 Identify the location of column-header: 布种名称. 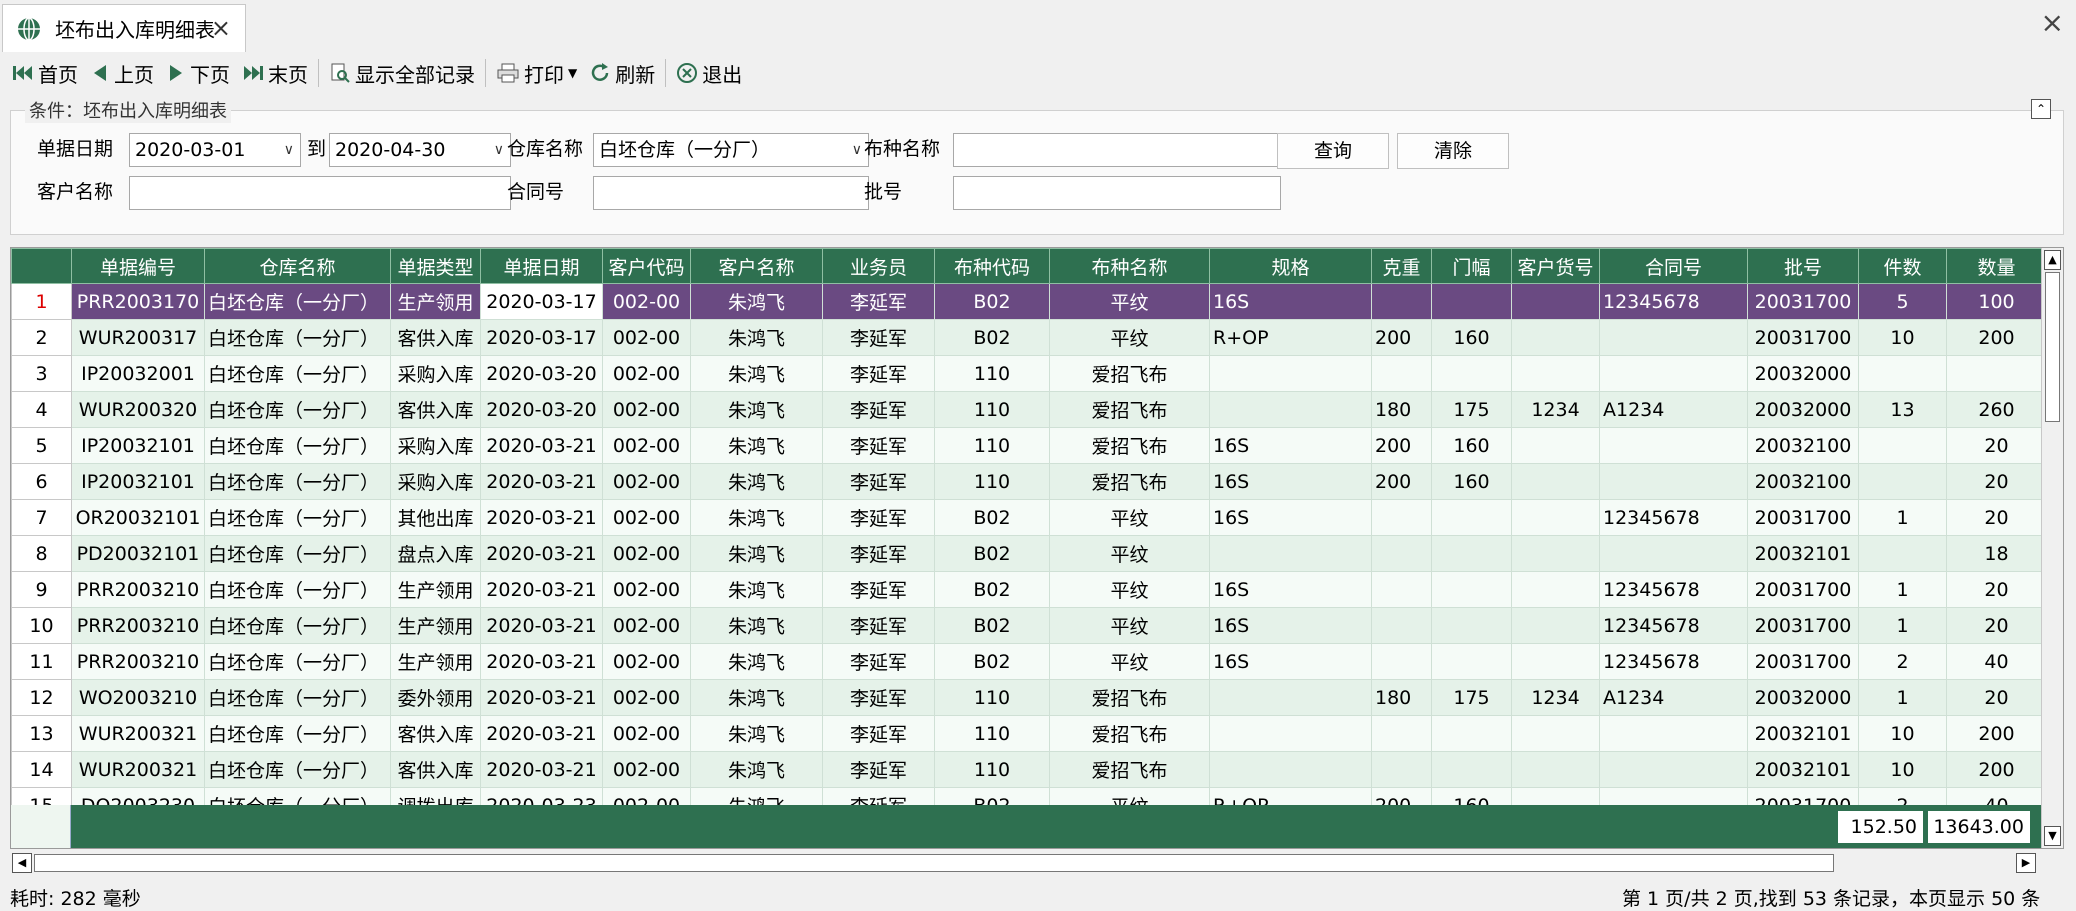
(1129, 266).